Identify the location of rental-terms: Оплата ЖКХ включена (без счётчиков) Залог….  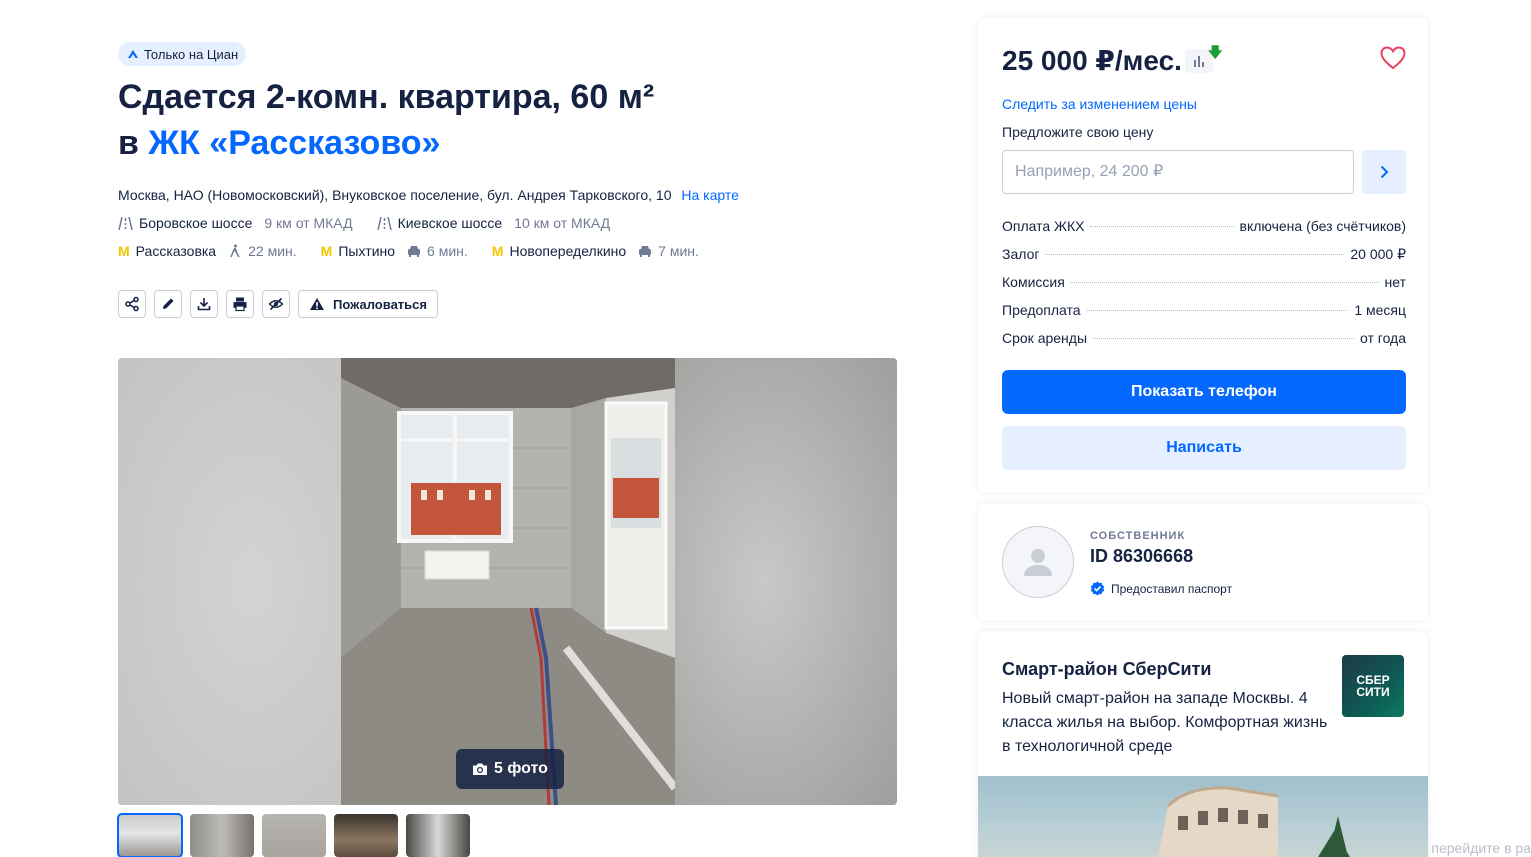
(1204, 288).